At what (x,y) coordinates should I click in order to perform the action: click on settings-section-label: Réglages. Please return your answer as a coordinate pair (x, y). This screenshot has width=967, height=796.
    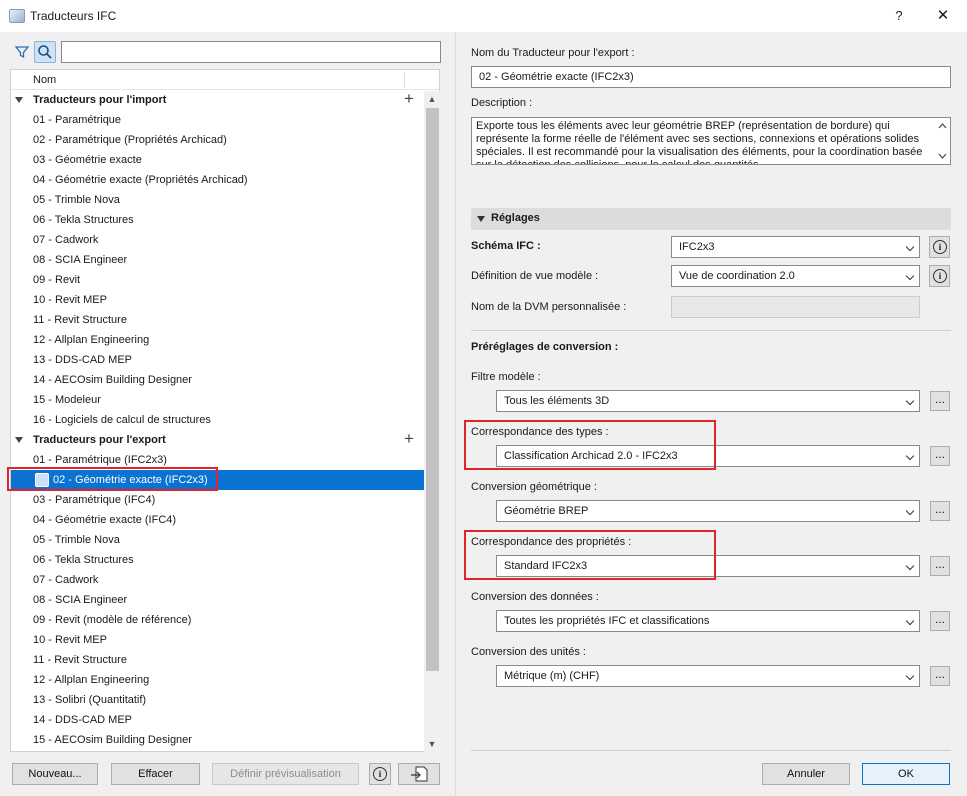
    Looking at the image, I should click on (515, 218).